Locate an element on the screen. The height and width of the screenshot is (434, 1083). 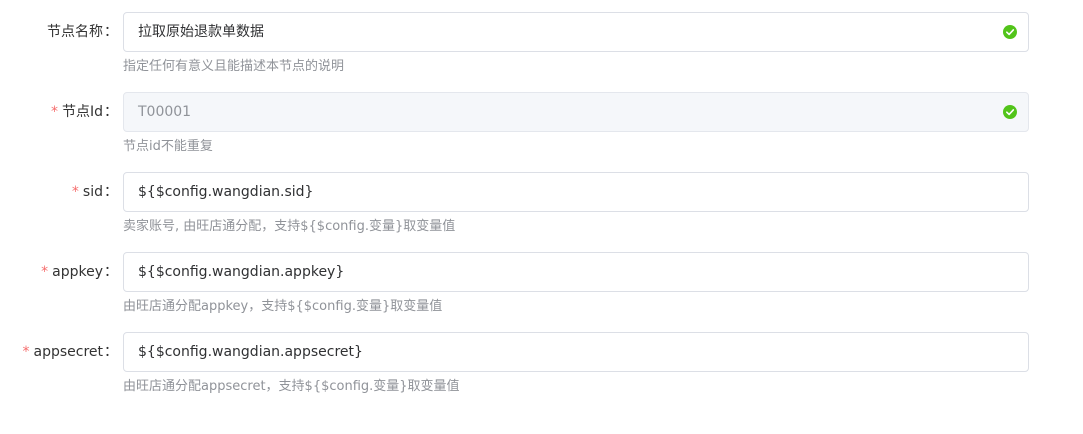
appsecret-label: * appsecret： is located at coordinates (70, 352).